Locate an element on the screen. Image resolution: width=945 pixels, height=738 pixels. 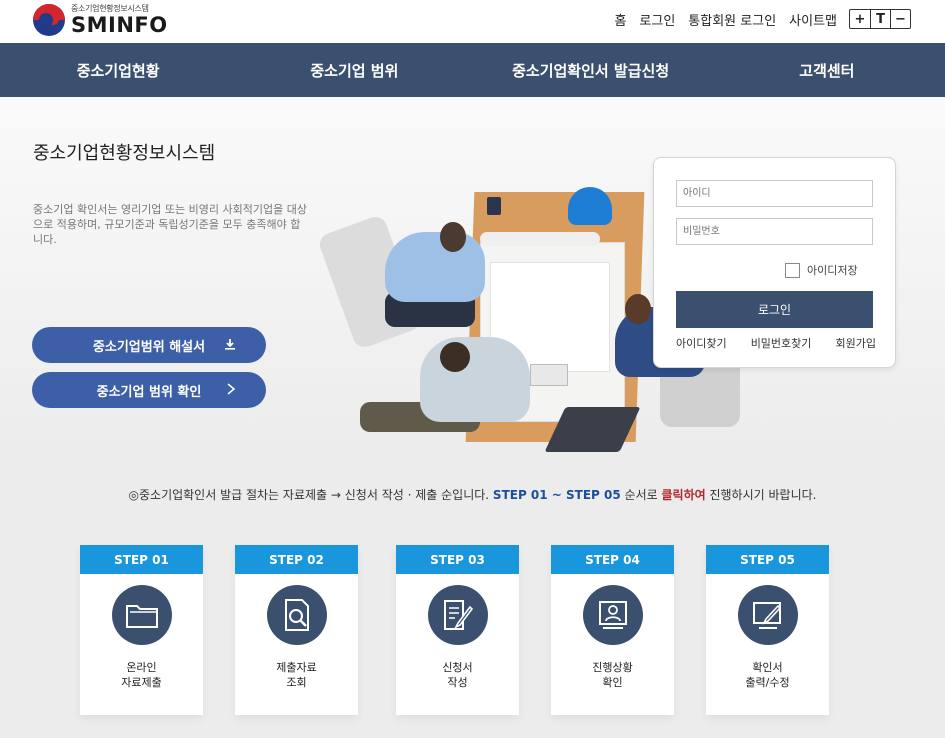
main-nav: 중소기업현황 중소기업 범위 중소기업확인서 발급신청 고객센터 is located at coordinates (472, 70).